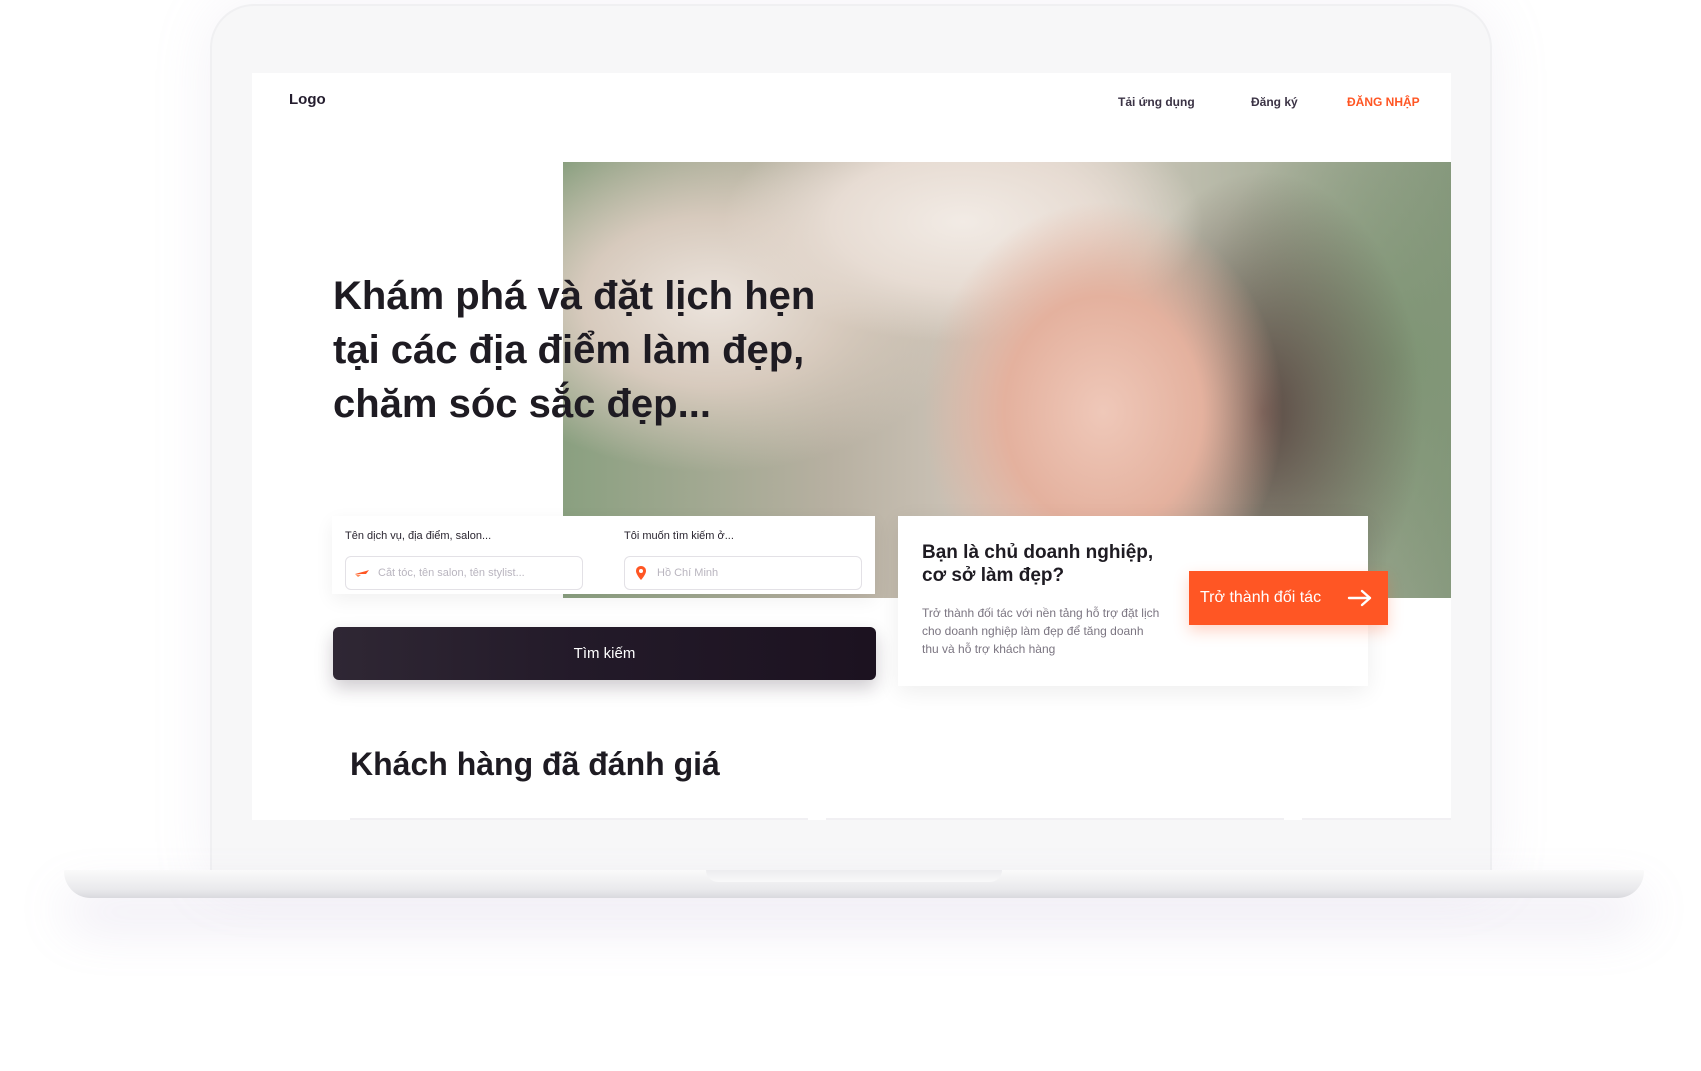 This screenshot has width=1701, height=1071. What do you see at coordinates (604, 653) in the screenshot?
I see `search-button: Tìm kiếm` at bounding box center [604, 653].